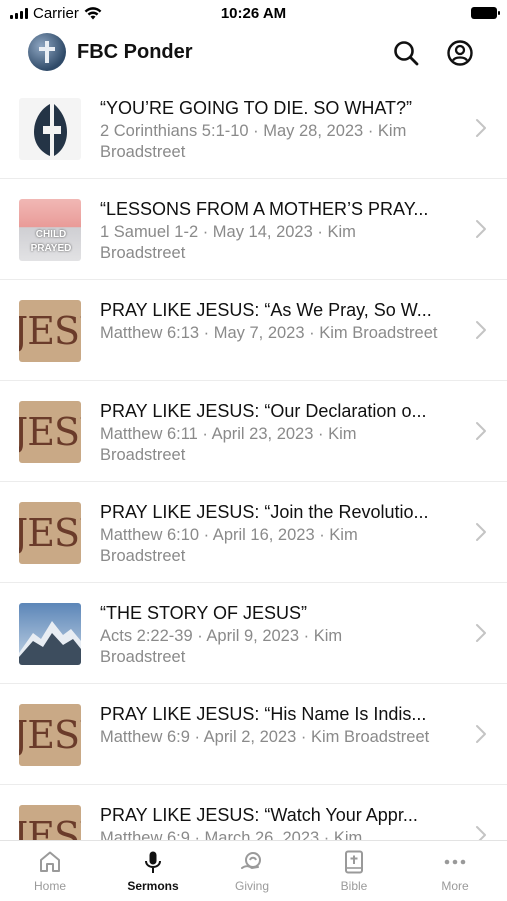 Image resolution: width=507 pixels, height=901 pixels. I want to click on bible-icon, so click(354, 862).